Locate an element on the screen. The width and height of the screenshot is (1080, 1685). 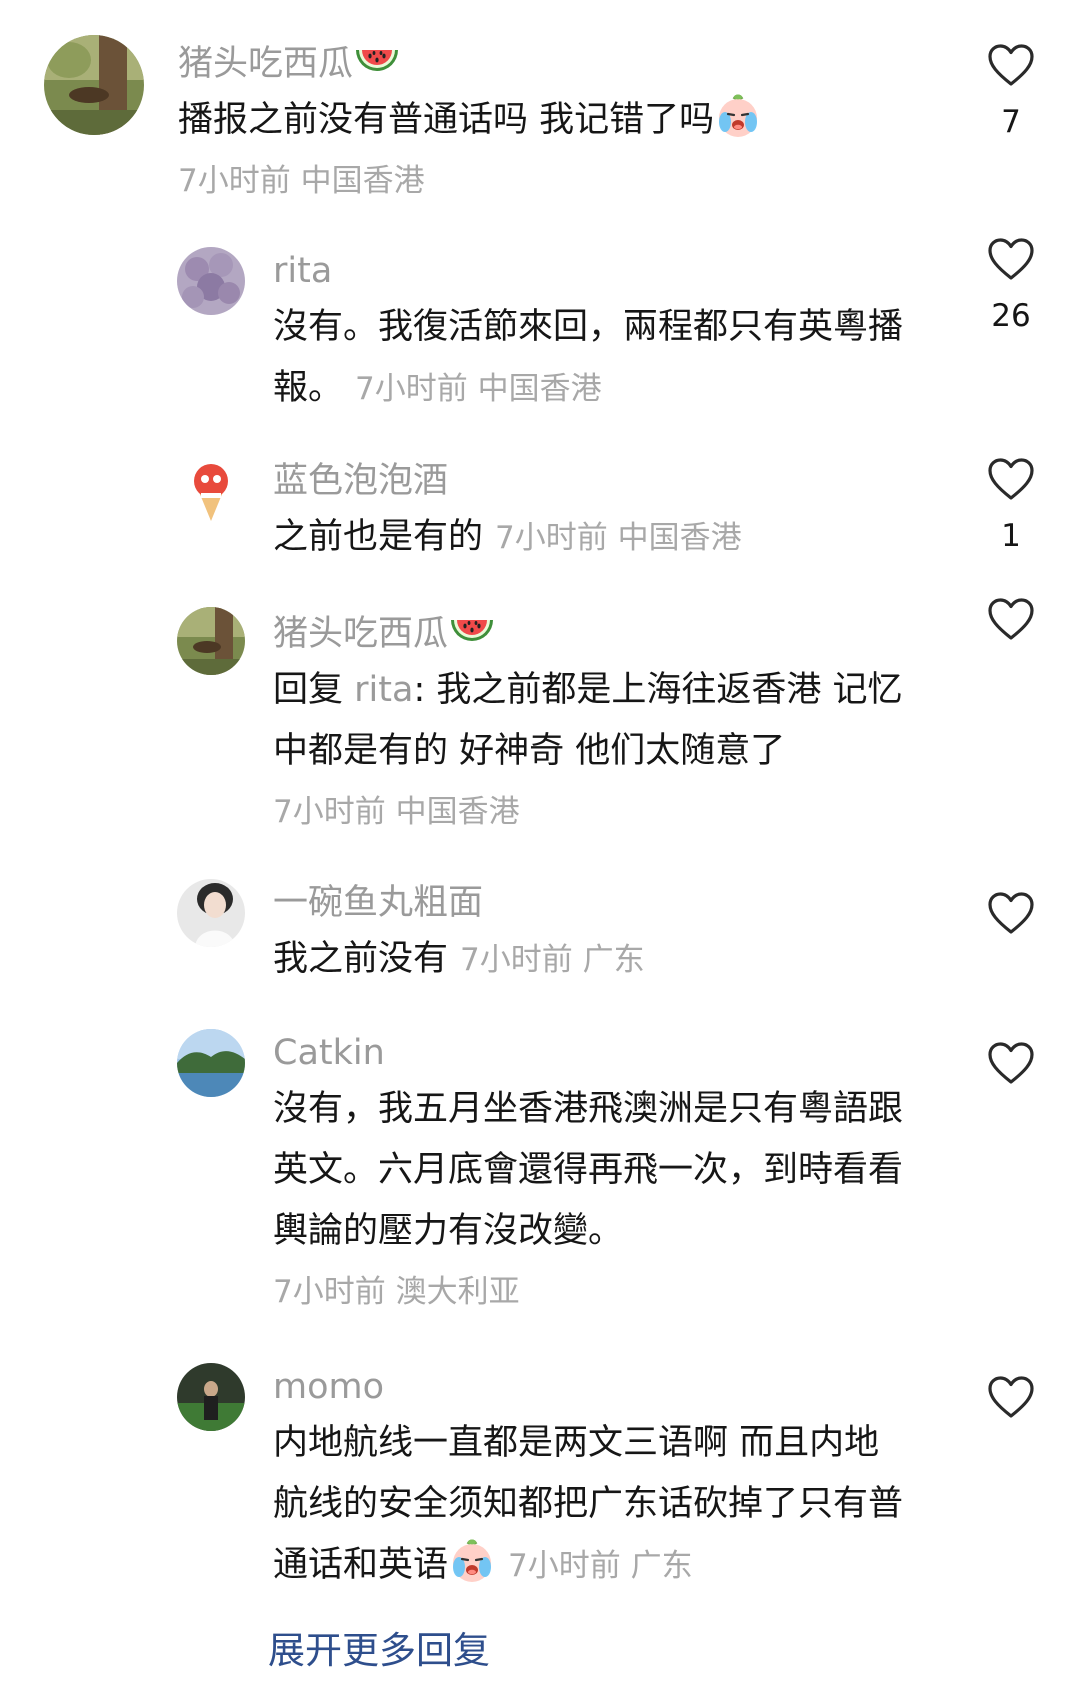
username: momo is located at coordinates (593, 1387).